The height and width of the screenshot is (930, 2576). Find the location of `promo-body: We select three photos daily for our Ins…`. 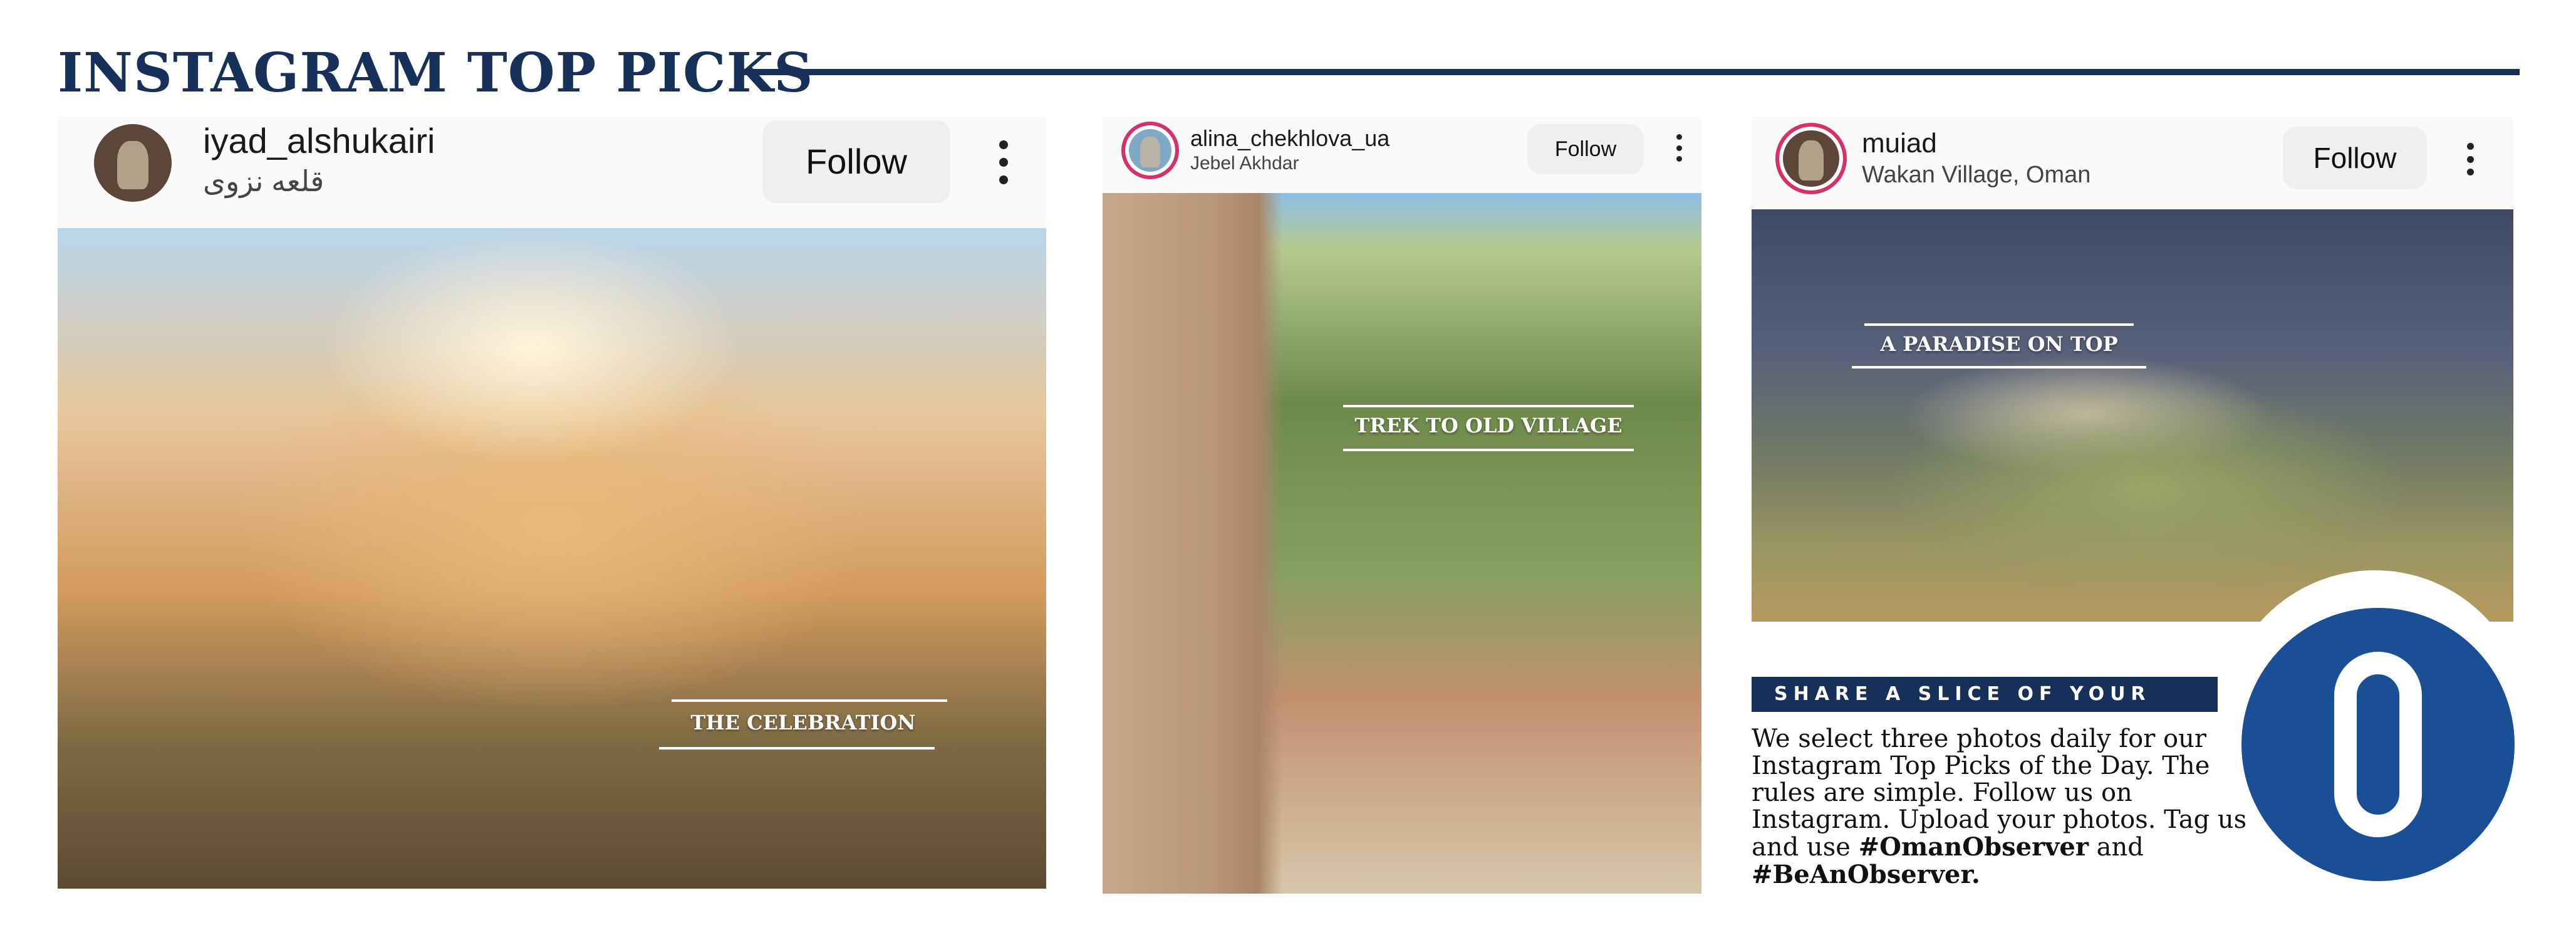

promo-body: We select three photos daily for our Ins… is located at coordinates (2015, 807).